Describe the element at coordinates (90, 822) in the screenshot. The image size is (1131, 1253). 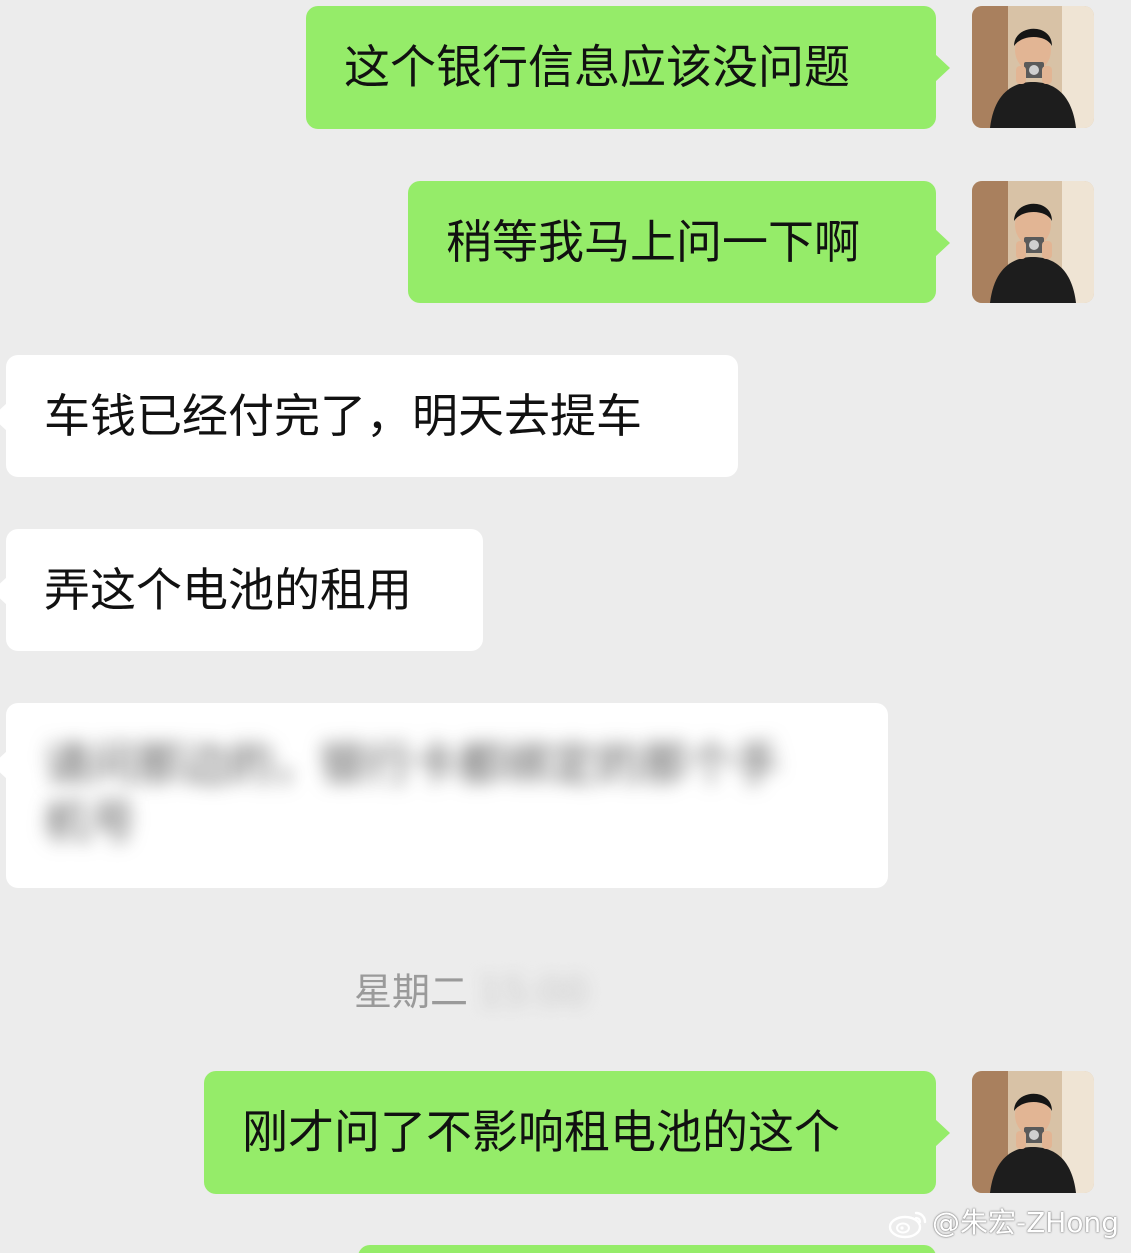
I see `message-text-line: 机号` at that location.